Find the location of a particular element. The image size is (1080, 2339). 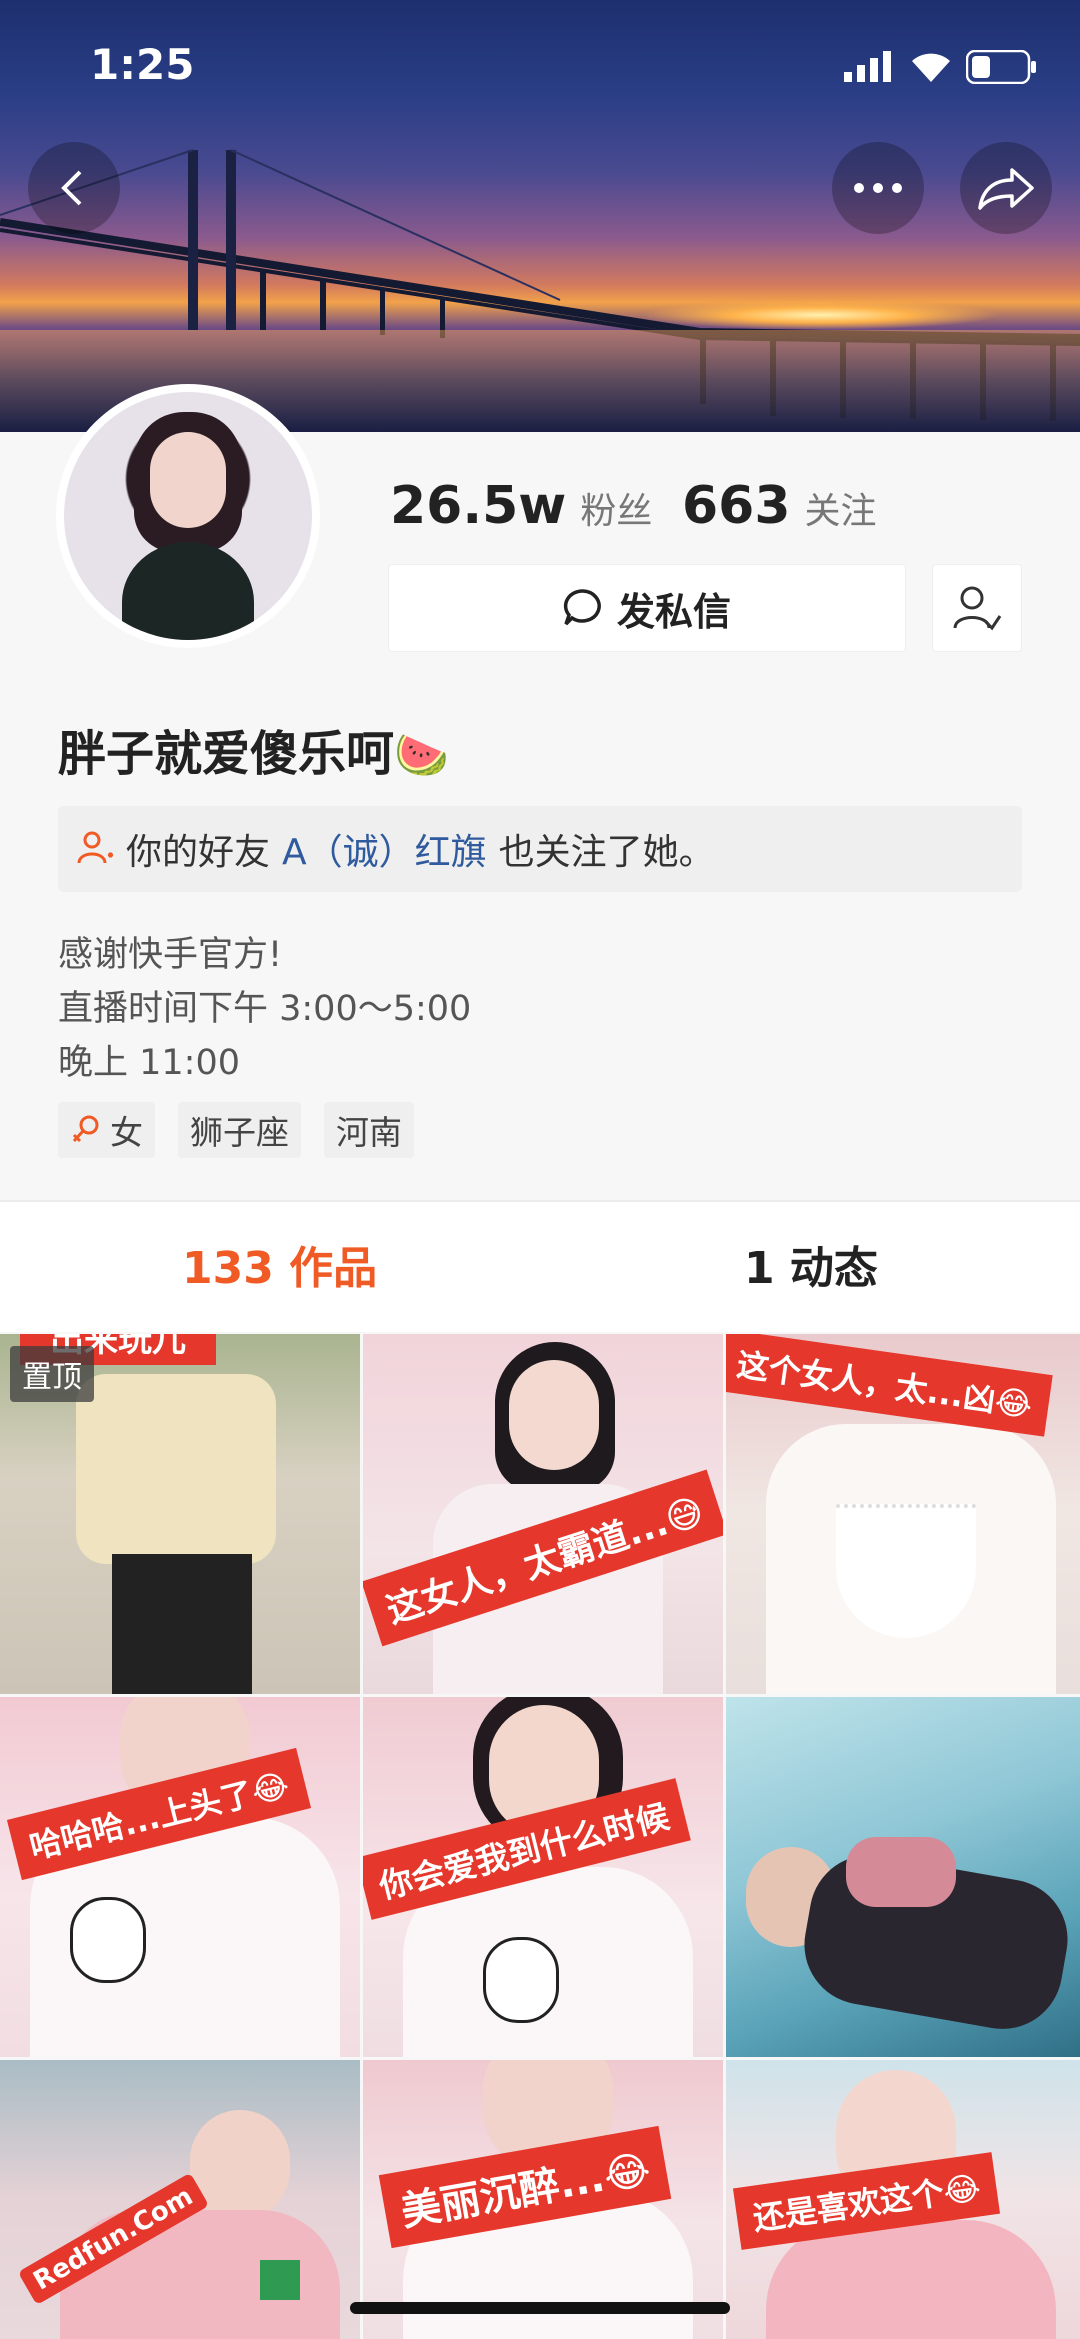

chat-bubble-icon is located at coordinates (582, 607).